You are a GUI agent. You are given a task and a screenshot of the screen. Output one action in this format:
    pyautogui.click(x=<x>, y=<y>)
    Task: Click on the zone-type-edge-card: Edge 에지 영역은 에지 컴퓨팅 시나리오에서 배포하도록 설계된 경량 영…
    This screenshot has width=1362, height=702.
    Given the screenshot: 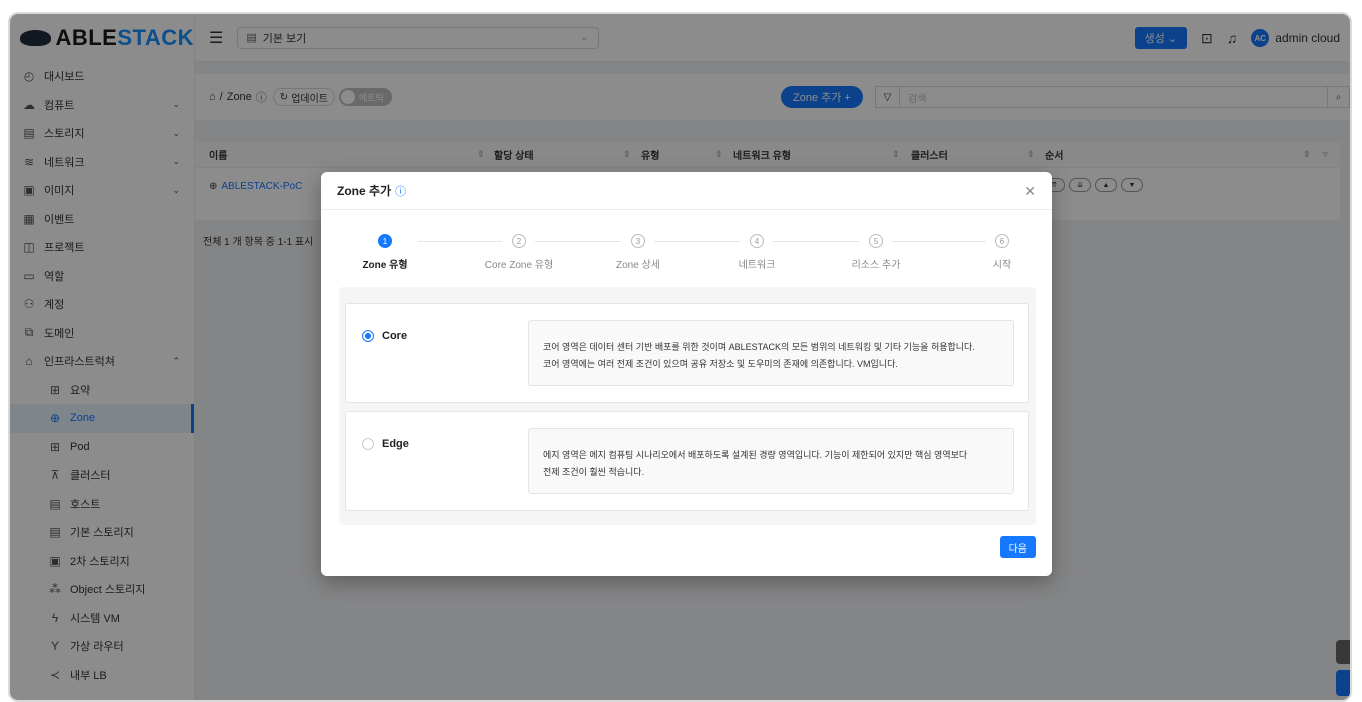 What is the action you would take?
    pyautogui.click(x=687, y=461)
    